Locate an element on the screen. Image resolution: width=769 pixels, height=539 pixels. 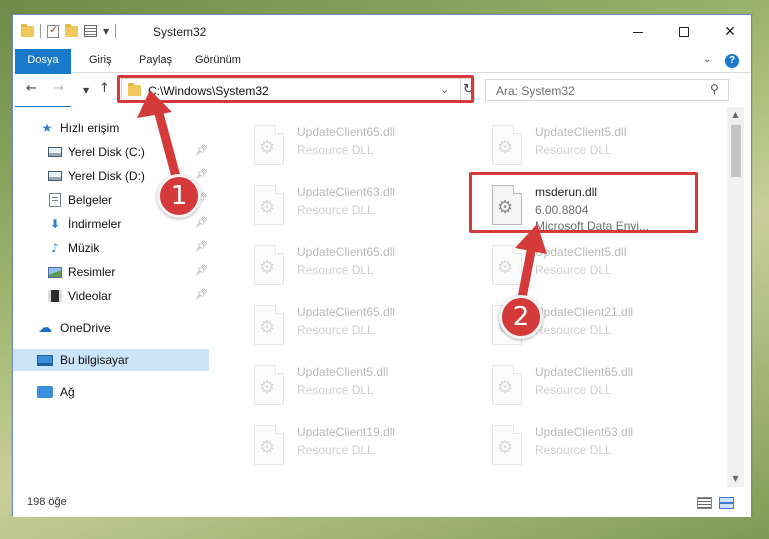
download-icon: ⬇ is located at coordinates (55, 224).